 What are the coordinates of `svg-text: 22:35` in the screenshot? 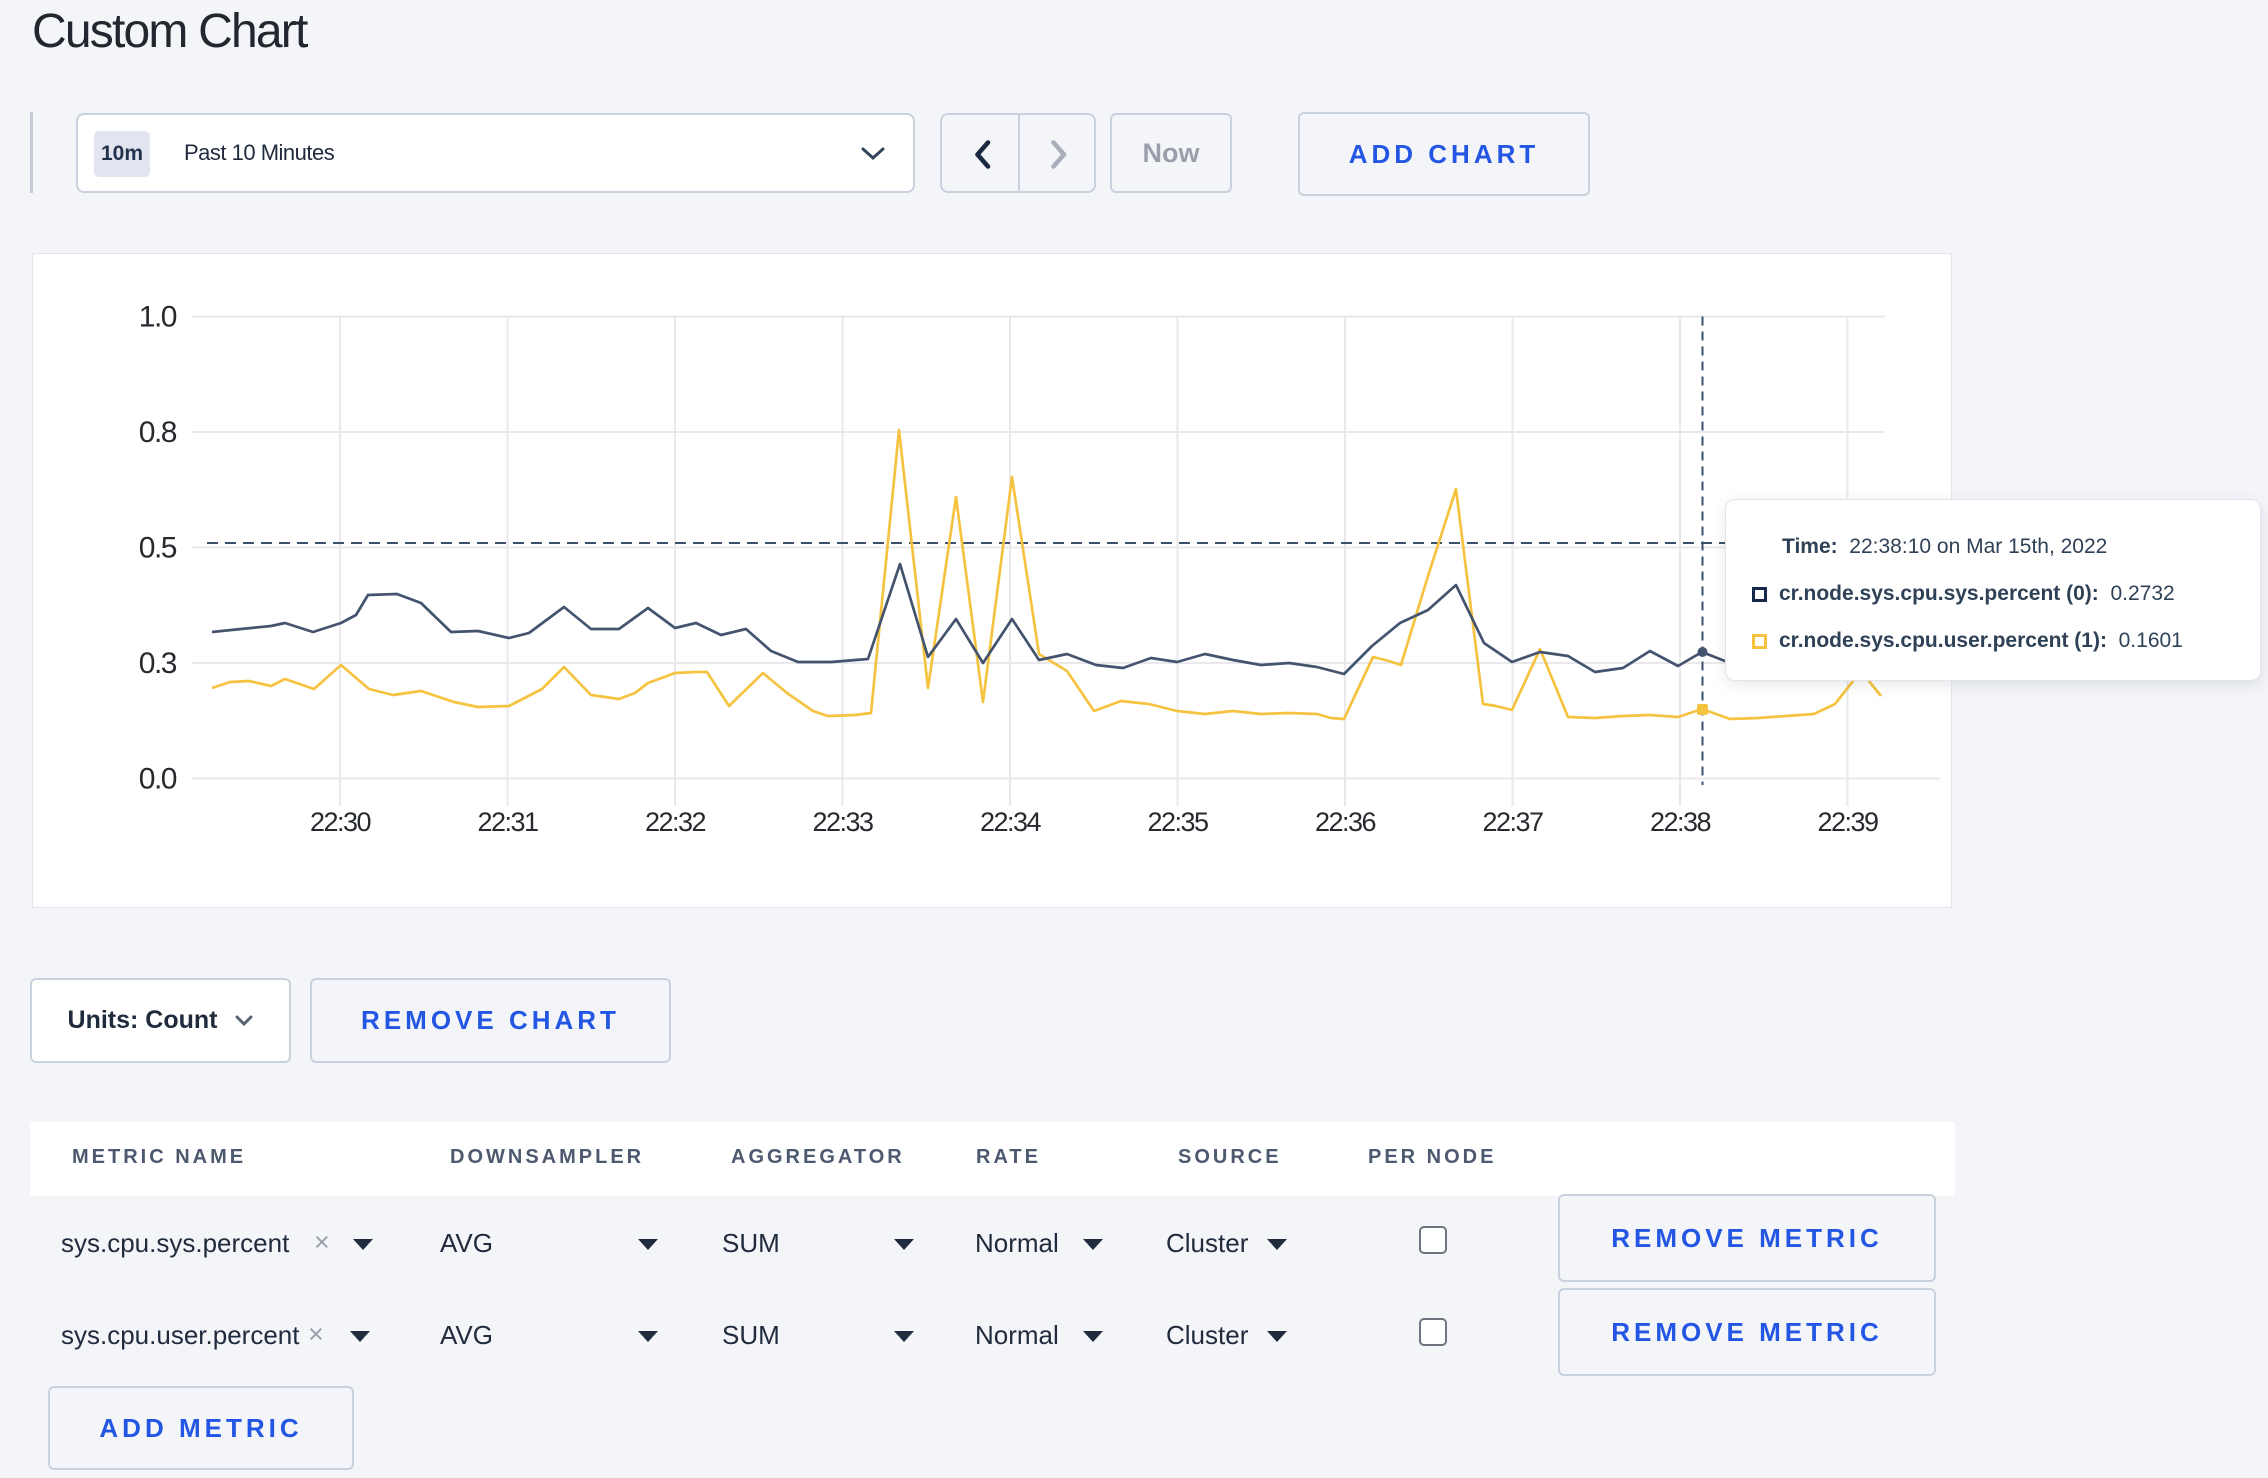 It's located at (1177, 822).